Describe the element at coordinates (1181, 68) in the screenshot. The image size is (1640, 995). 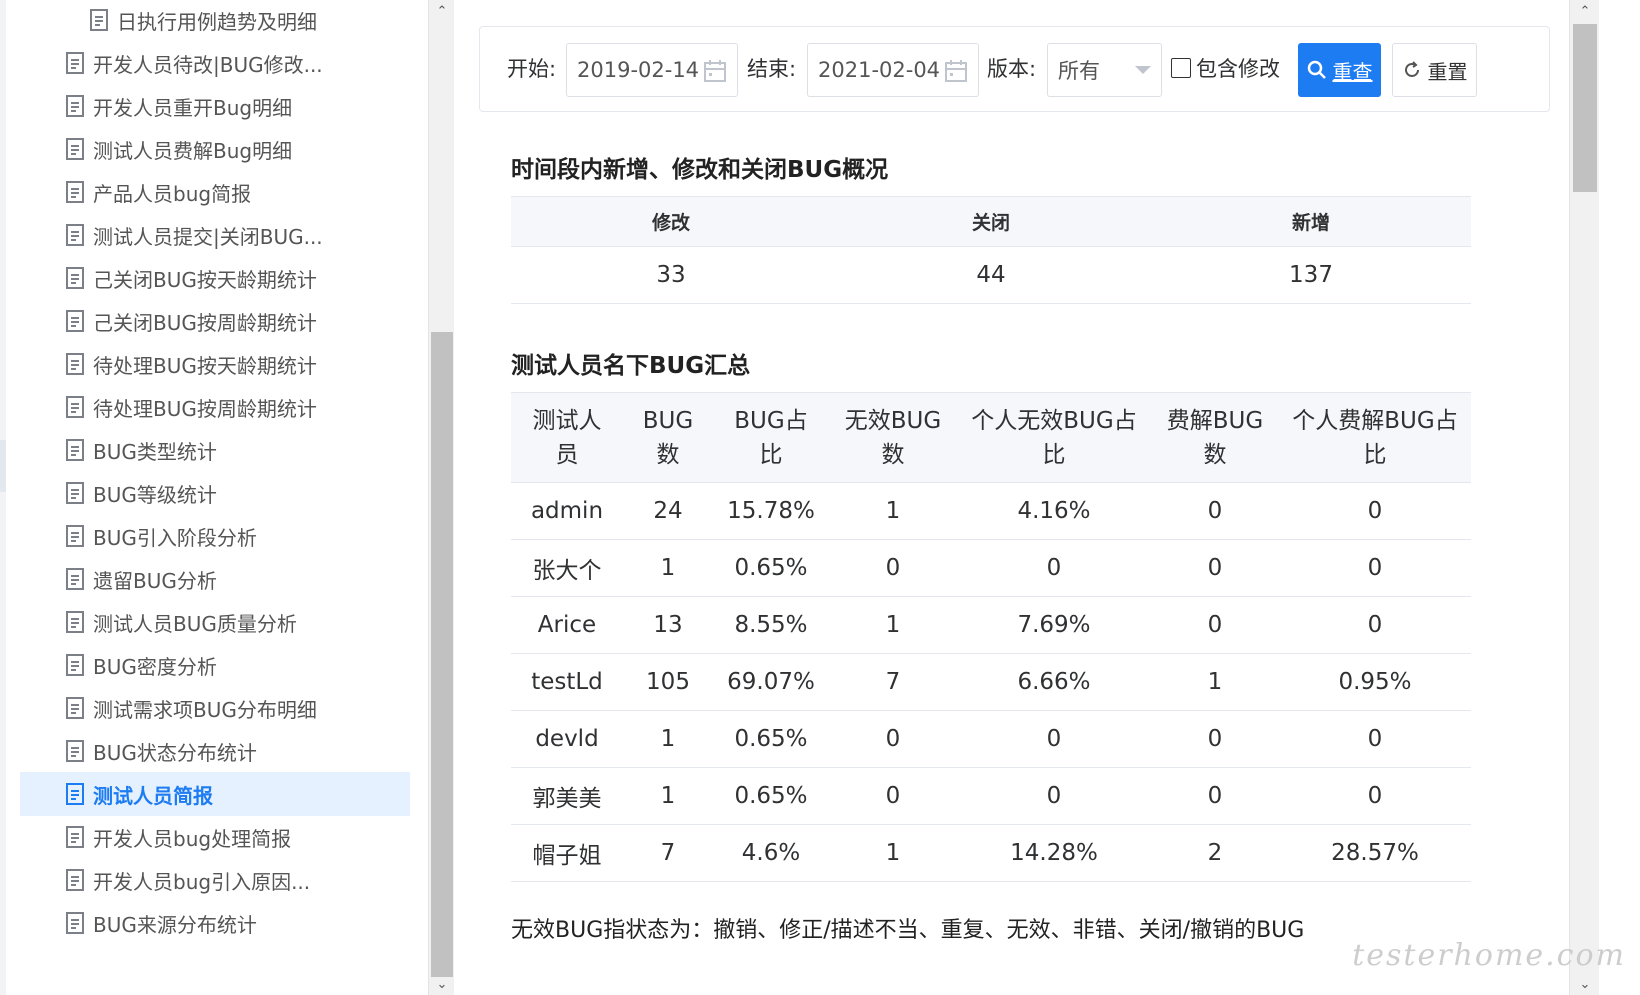
I see `include-modified-checkbox` at that location.